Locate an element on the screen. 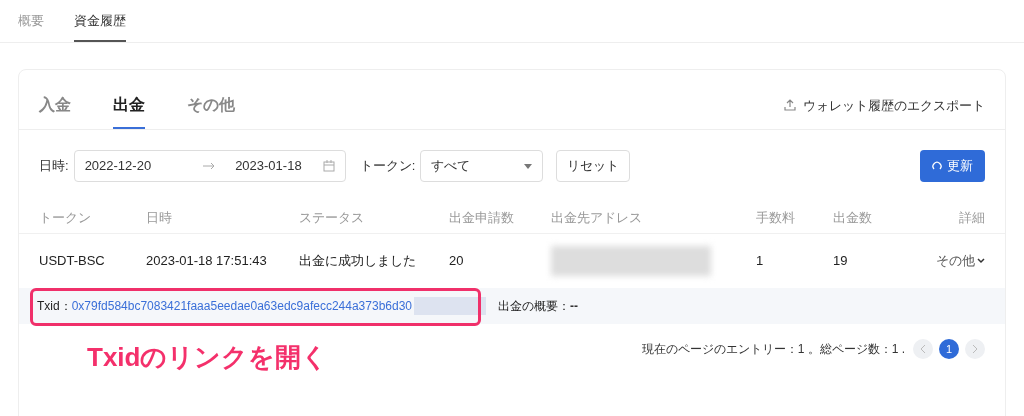 This screenshot has height=416, width=1024. table-cell-text: 20 is located at coordinates (457, 261).